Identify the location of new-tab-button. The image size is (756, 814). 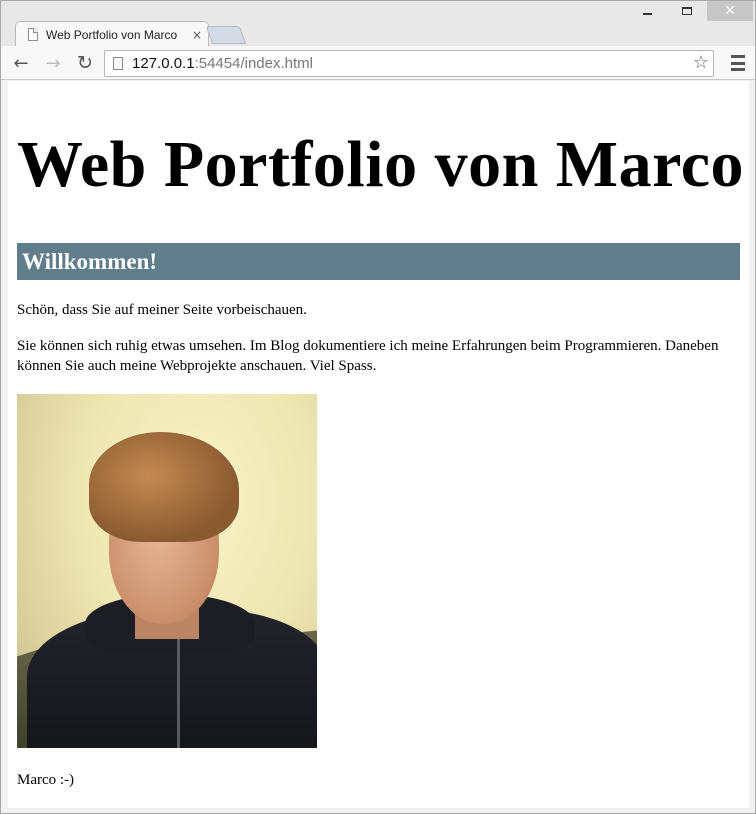
(226, 35).